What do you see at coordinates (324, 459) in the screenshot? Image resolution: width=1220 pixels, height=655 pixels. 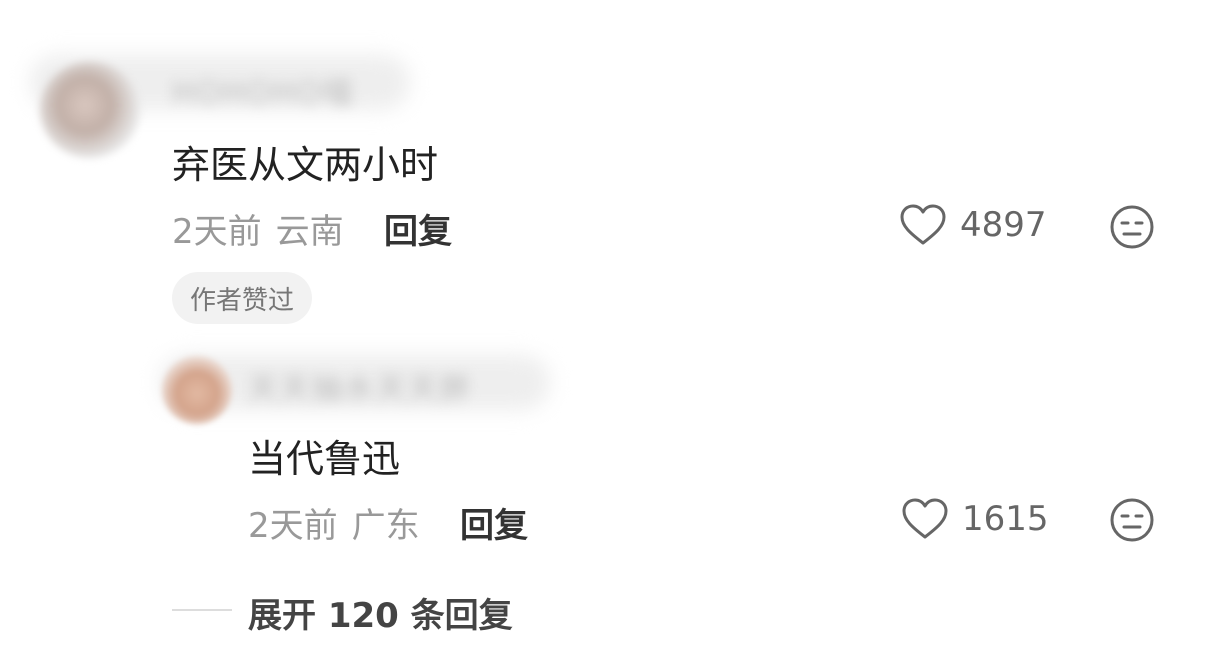 I see `reply-text: 当代鲁迅` at bounding box center [324, 459].